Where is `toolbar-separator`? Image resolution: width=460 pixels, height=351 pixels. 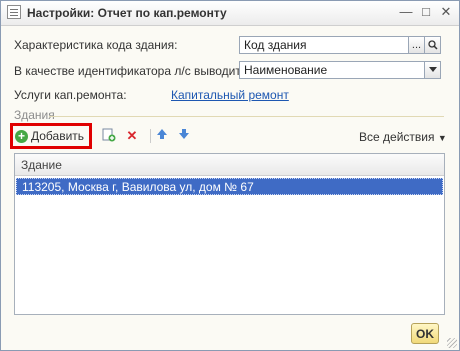 toolbar-separator is located at coordinates (150, 136).